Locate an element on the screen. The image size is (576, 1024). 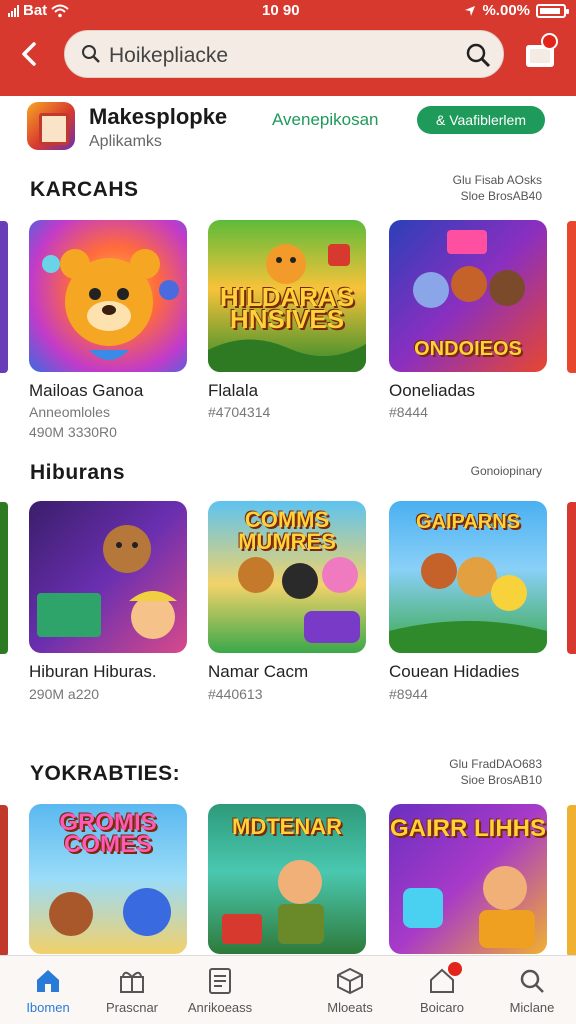
cover-title: ONDOIEOS is located at coordinates (468, 349).